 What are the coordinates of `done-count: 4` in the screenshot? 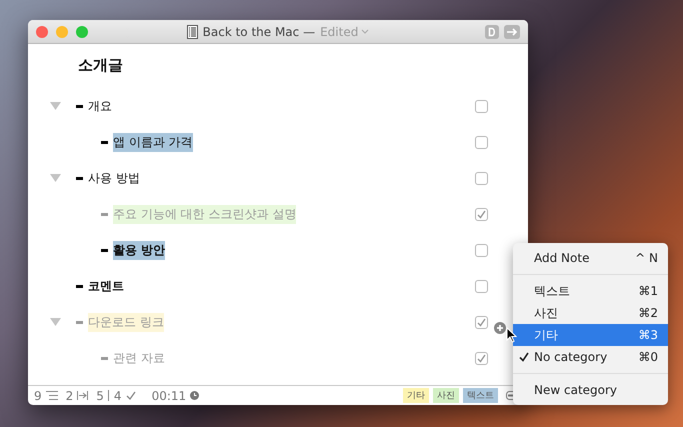 It's located at (118, 395).